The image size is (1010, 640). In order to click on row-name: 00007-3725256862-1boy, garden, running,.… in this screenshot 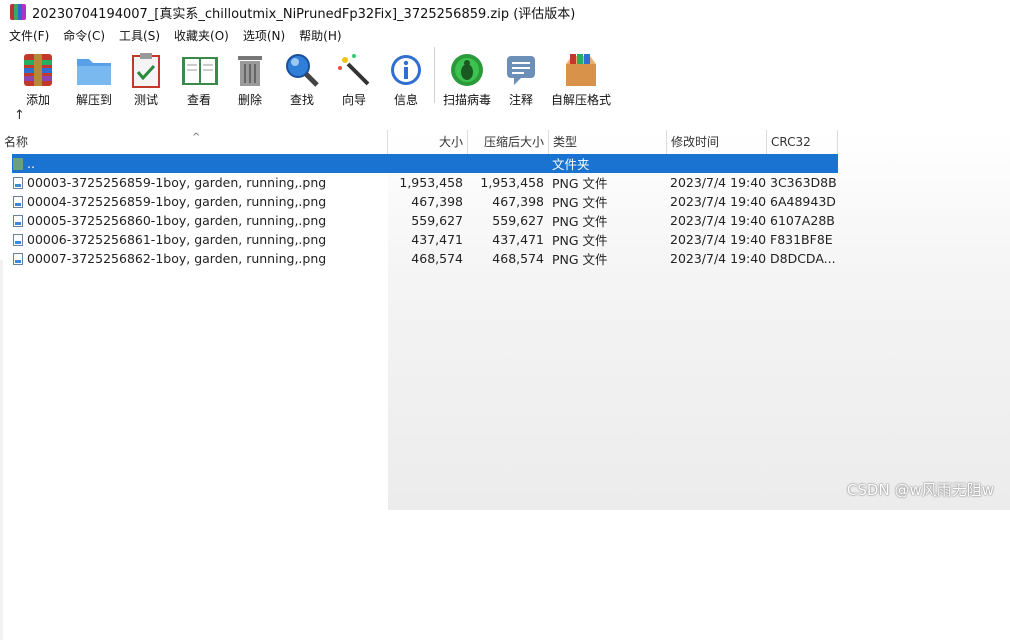, I will do `click(193, 258)`.